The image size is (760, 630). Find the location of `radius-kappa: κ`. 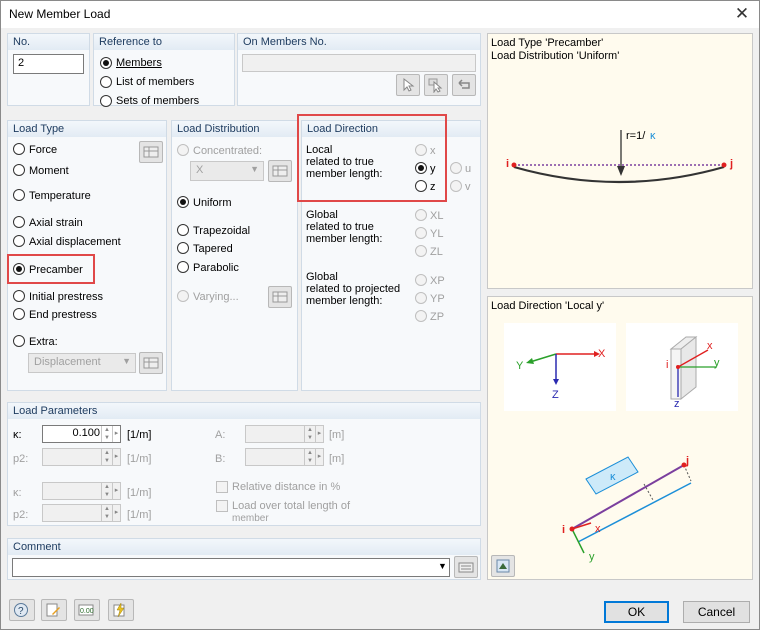

radius-kappa: κ is located at coordinates (653, 136).